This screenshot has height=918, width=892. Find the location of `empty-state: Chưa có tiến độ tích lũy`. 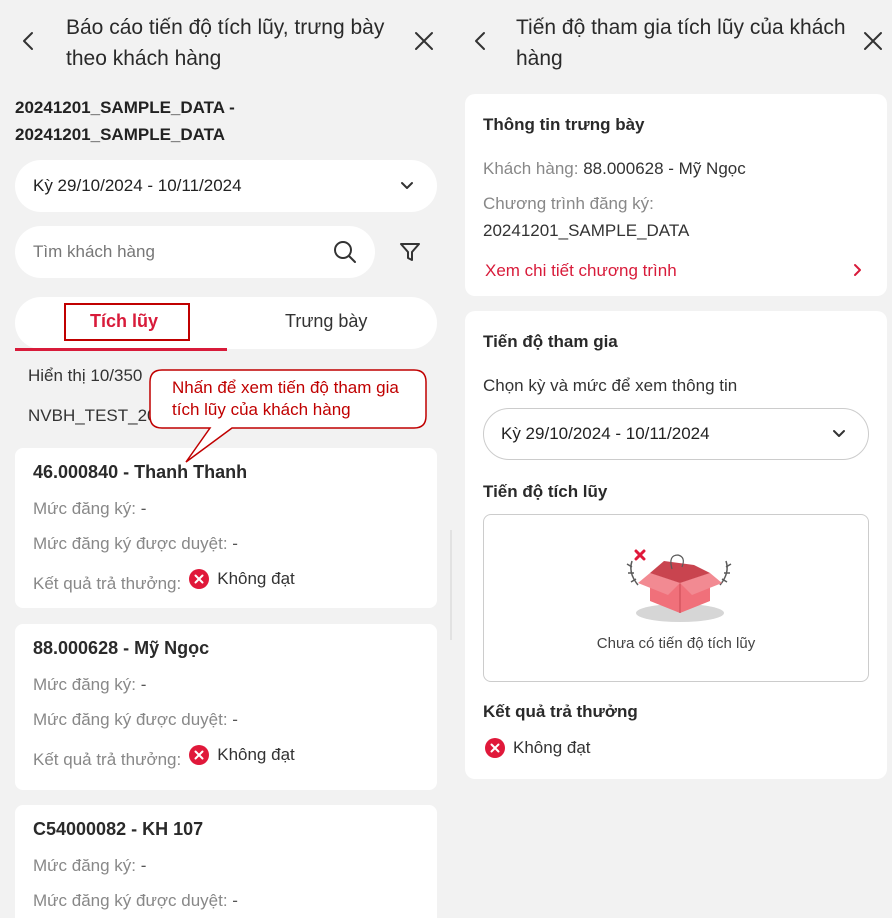

empty-state: Chưa có tiến độ tích lũy is located at coordinates (676, 598).